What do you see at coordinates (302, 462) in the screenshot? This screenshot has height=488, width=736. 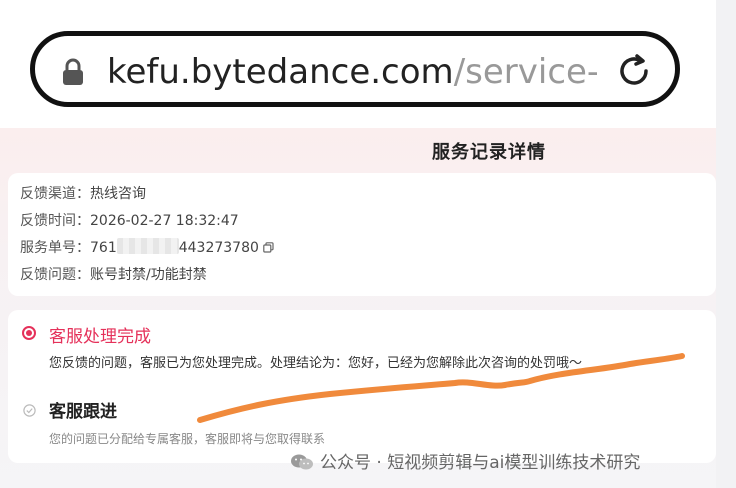 I see `wechat-icon` at bounding box center [302, 462].